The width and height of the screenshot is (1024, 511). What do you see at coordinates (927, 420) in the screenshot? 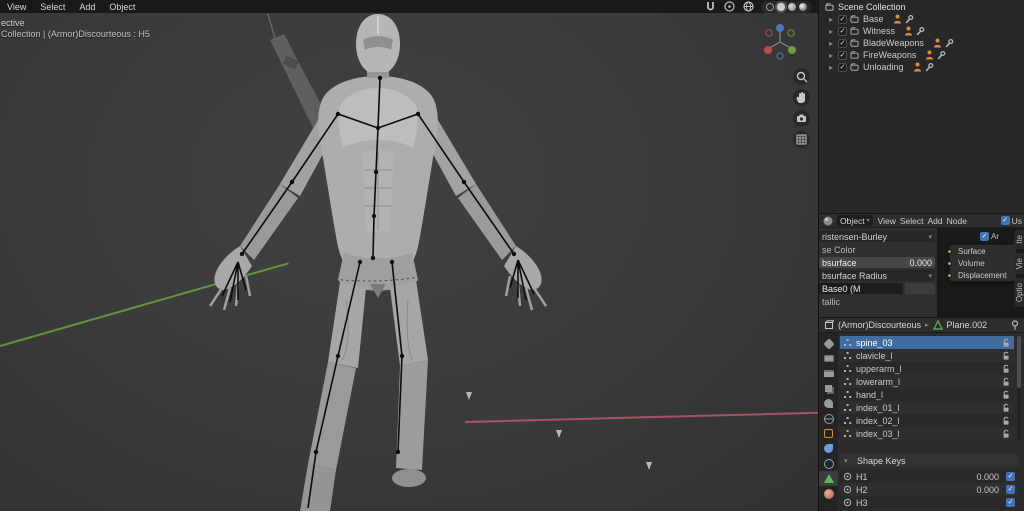
I see `vertex-group-row: index_02_l` at bounding box center [927, 420].